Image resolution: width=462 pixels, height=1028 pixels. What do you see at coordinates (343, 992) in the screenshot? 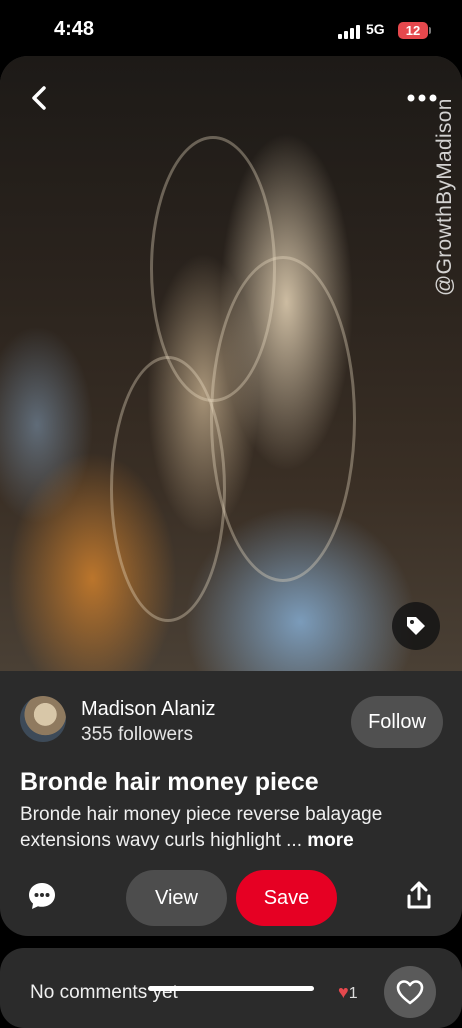
I see `heart-icon: ♥` at bounding box center [343, 992].